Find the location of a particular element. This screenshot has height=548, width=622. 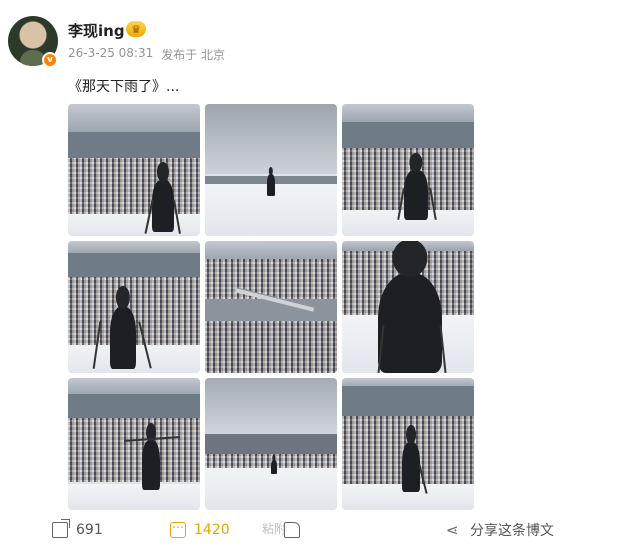

post-meta: 26-3-25 08:31 发布于 北京 is located at coordinates (146, 54).